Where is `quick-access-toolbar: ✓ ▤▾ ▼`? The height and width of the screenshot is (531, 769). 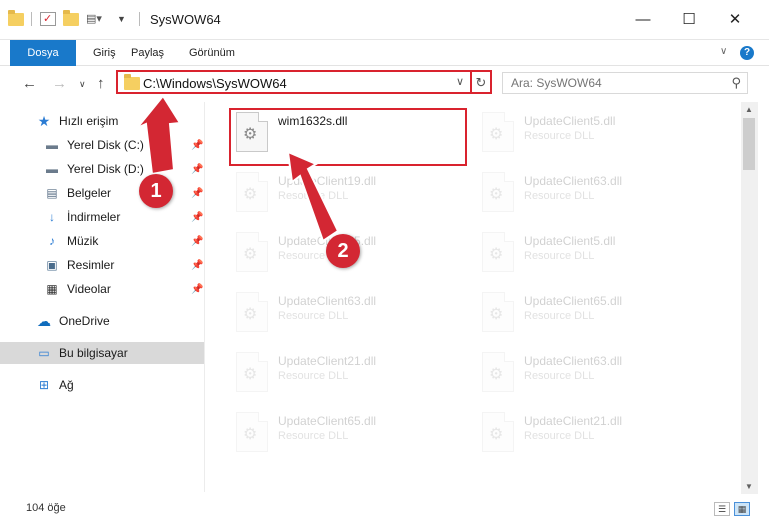
quick-access-toolbar: ✓ ▤▾ ▼ is located at coordinates (67, 17).